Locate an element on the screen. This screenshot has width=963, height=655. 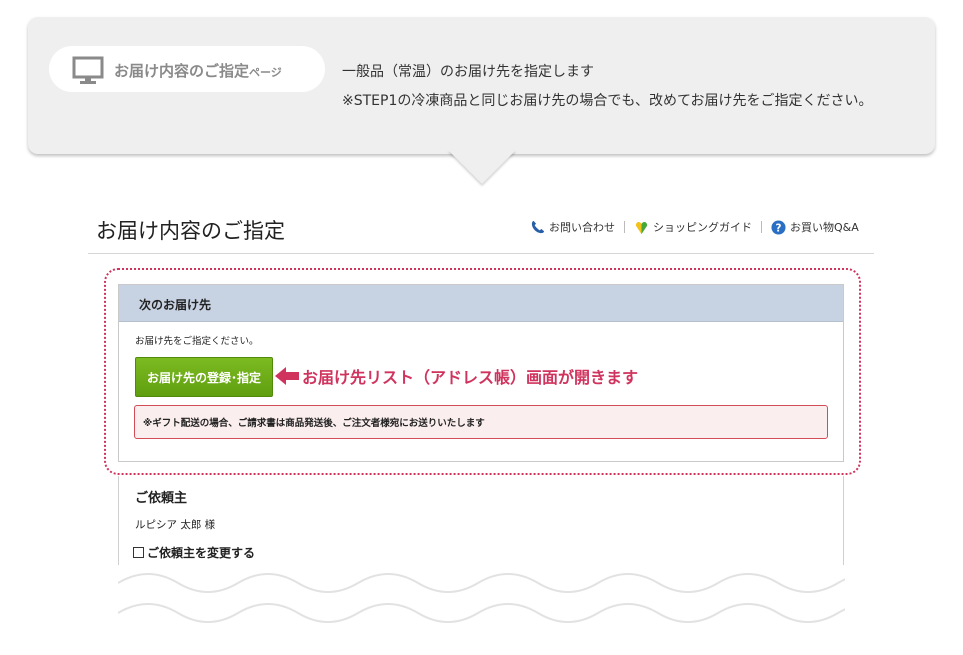
shopping-guide-link-label: ショッピングガイド is located at coordinates (702, 227).